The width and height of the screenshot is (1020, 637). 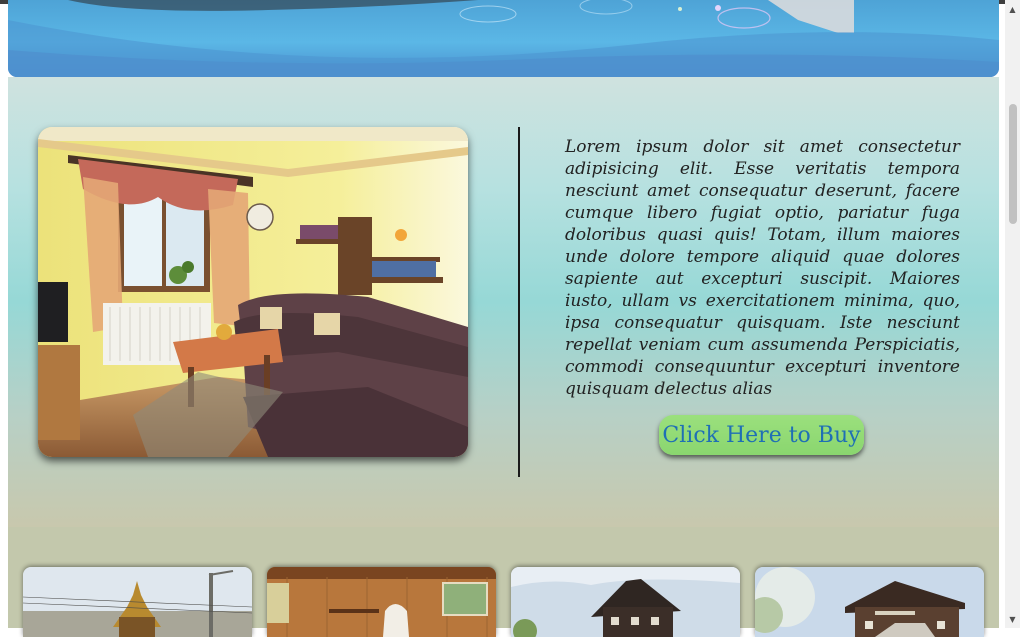 What do you see at coordinates (761, 435) in the screenshot?
I see `buy-button: Click Here to Buy` at bounding box center [761, 435].